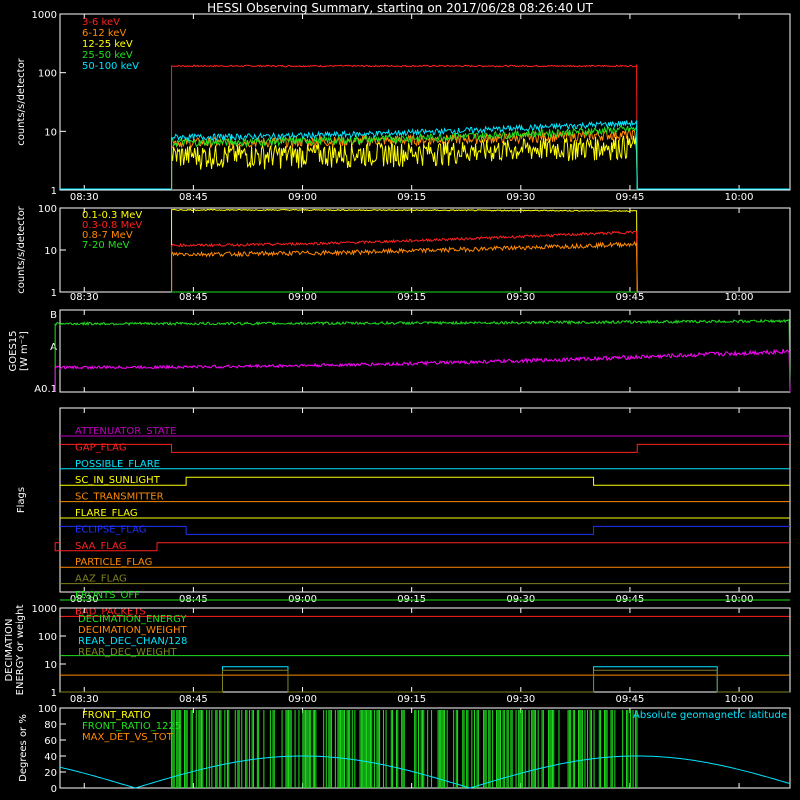  I want to click on decim-xtick-label: 08:30, so click(84, 699).